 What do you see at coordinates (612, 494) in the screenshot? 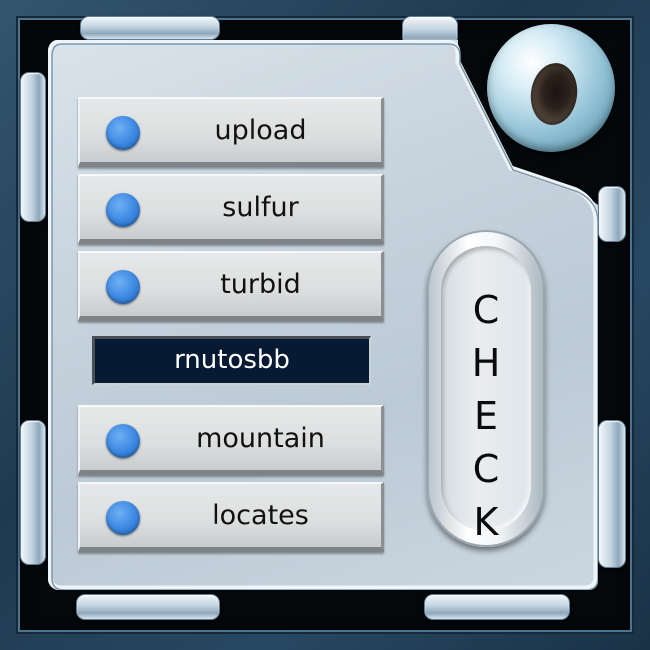
I see `bumper-right-bottom` at bounding box center [612, 494].